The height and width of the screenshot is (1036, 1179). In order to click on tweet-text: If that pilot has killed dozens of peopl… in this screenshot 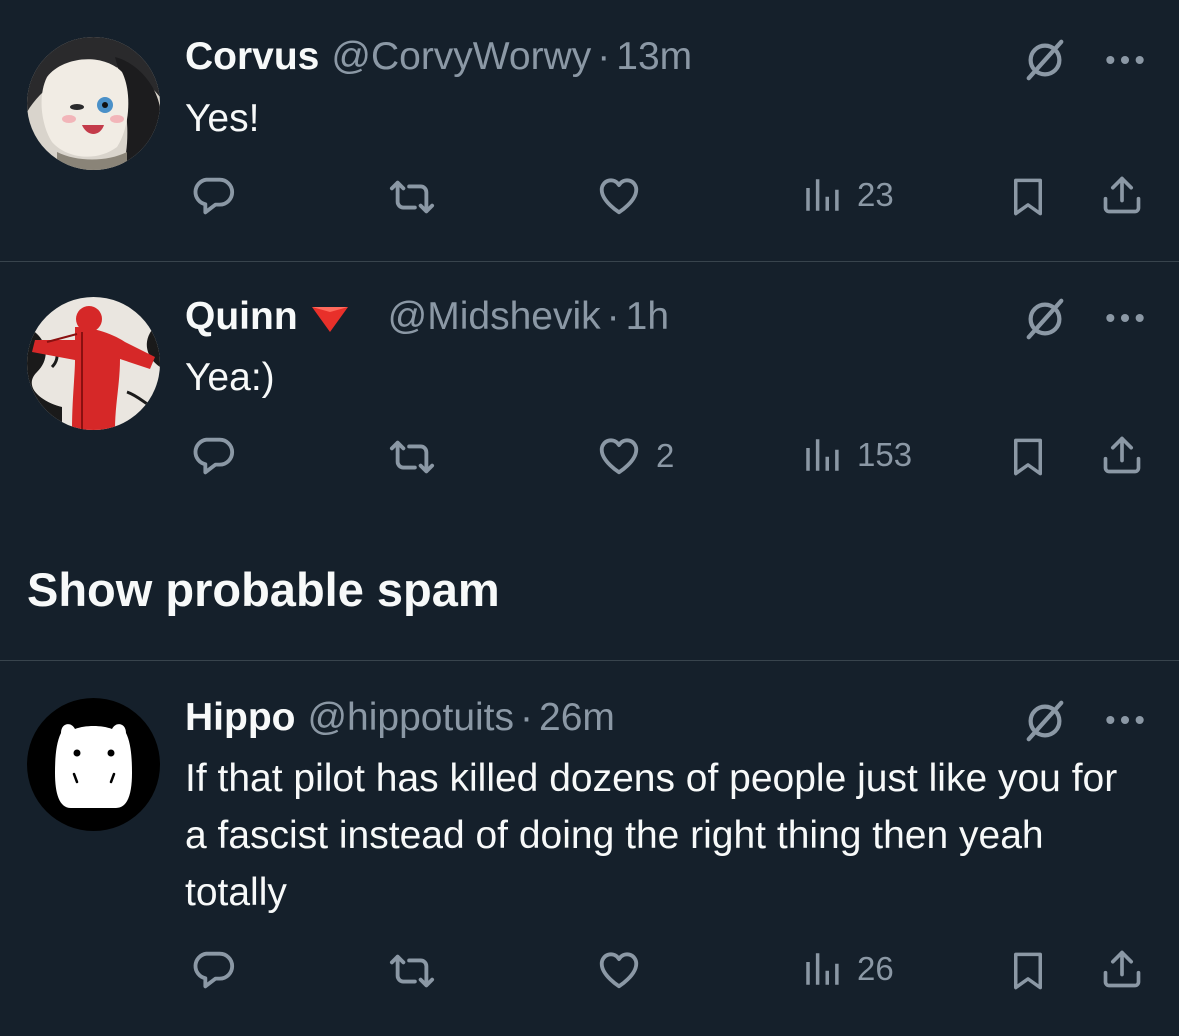, I will do `click(651, 835)`.